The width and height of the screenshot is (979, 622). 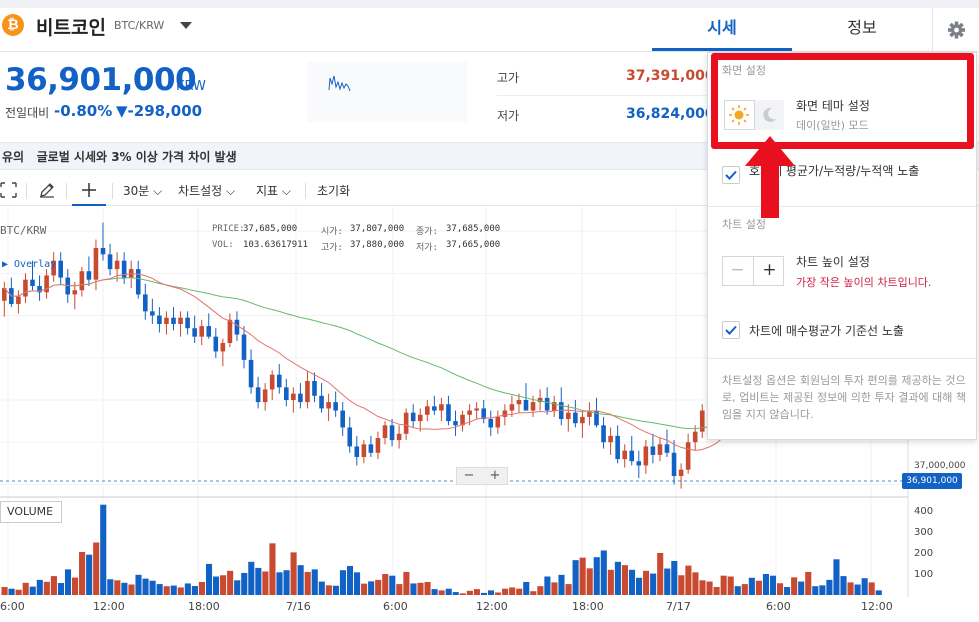 I want to click on info-price-label: PRICE:, so click(x=228, y=229).